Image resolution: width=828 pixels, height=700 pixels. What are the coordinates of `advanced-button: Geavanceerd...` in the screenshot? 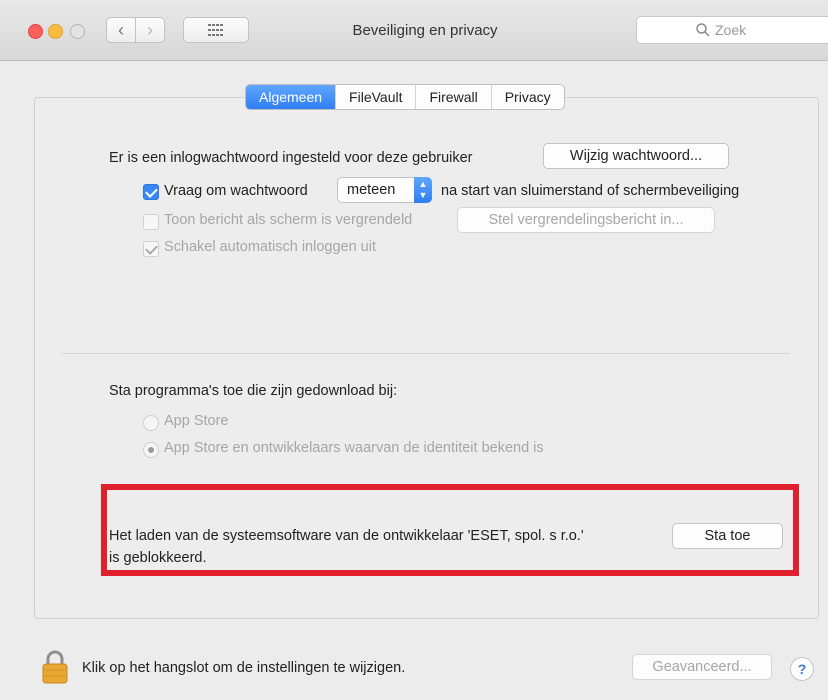 It's located at (702, 667).